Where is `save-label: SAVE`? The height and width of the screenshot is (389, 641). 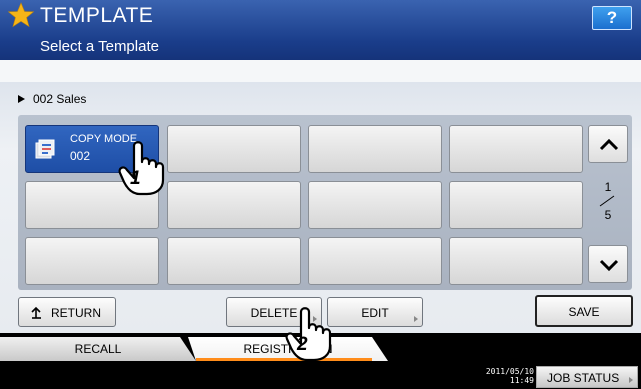 save-label: SAVE is located at coordinates (584, 312).